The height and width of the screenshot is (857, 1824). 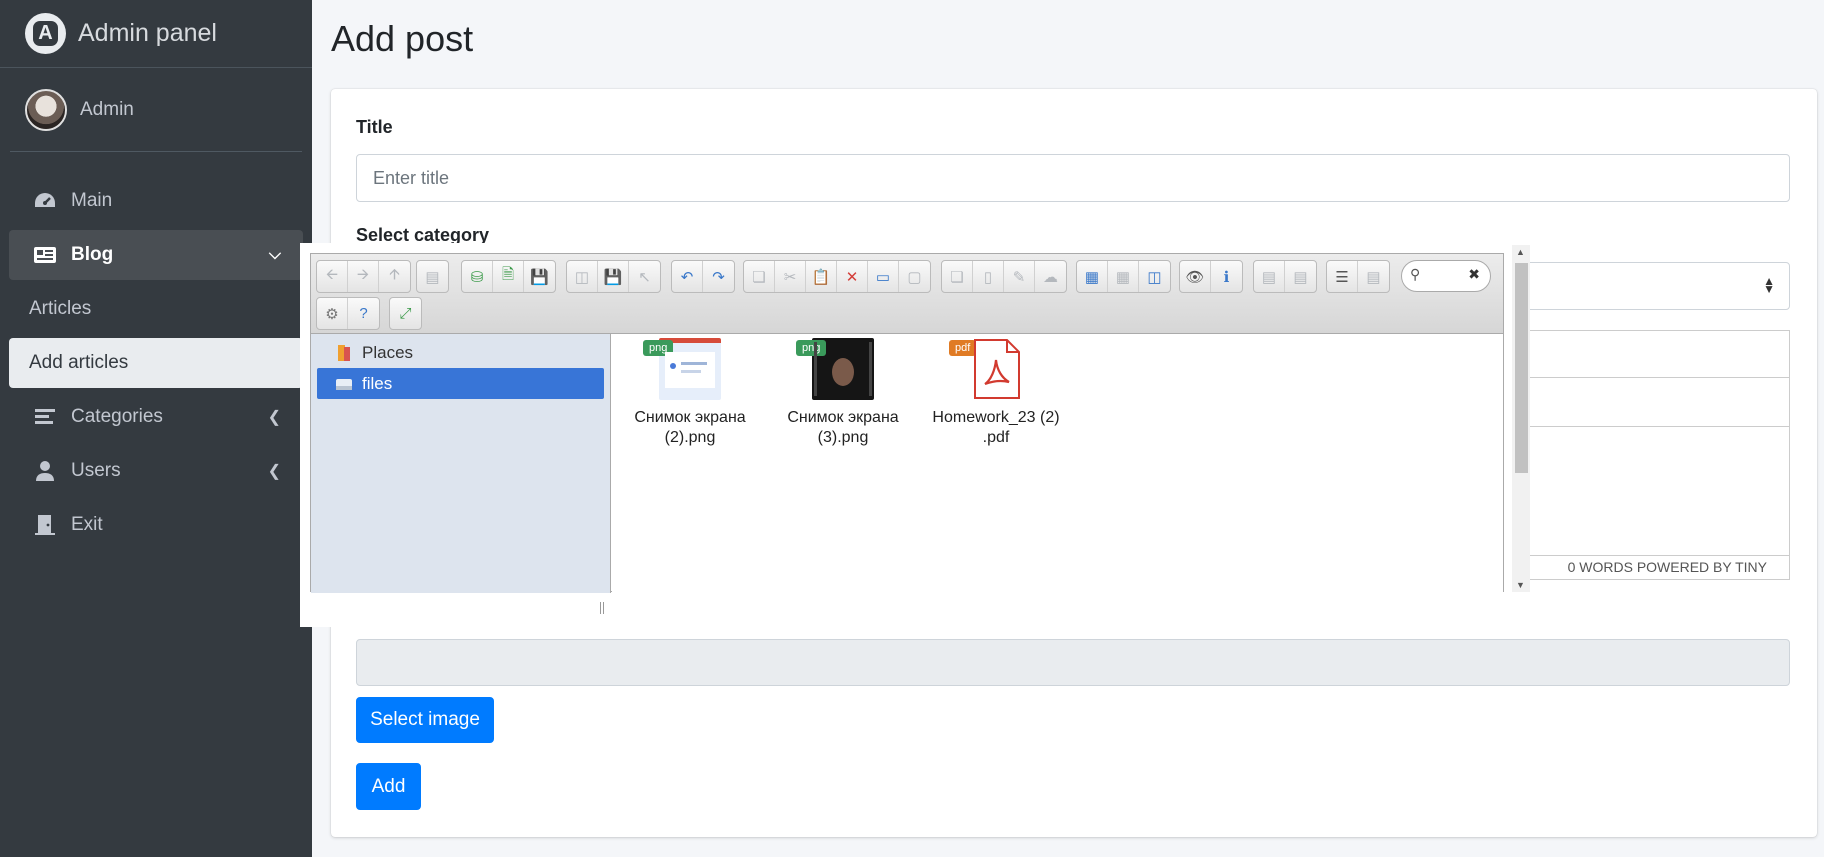 I want to click on create-group: ⛁ 🗎 💾, so click(x=508, y=276).